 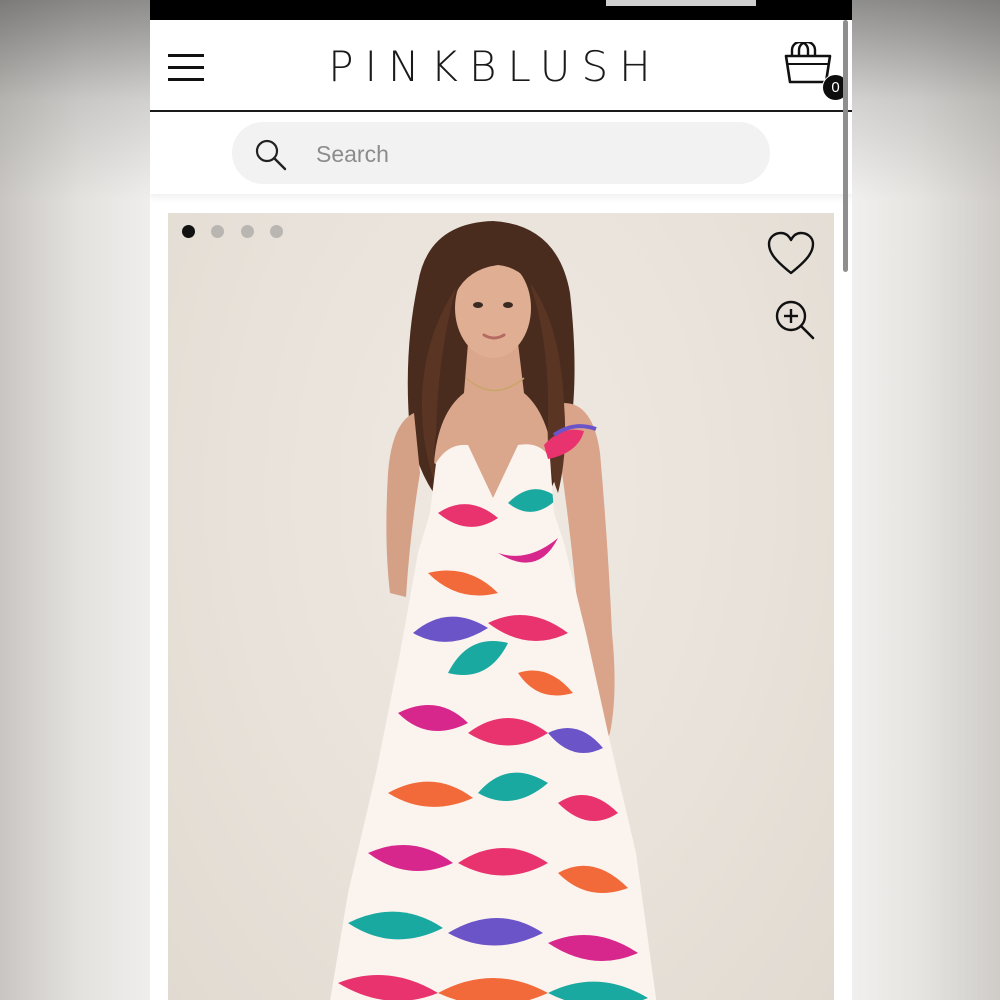 I want to click on zoom-in-icon, so click(x=795, y=320).